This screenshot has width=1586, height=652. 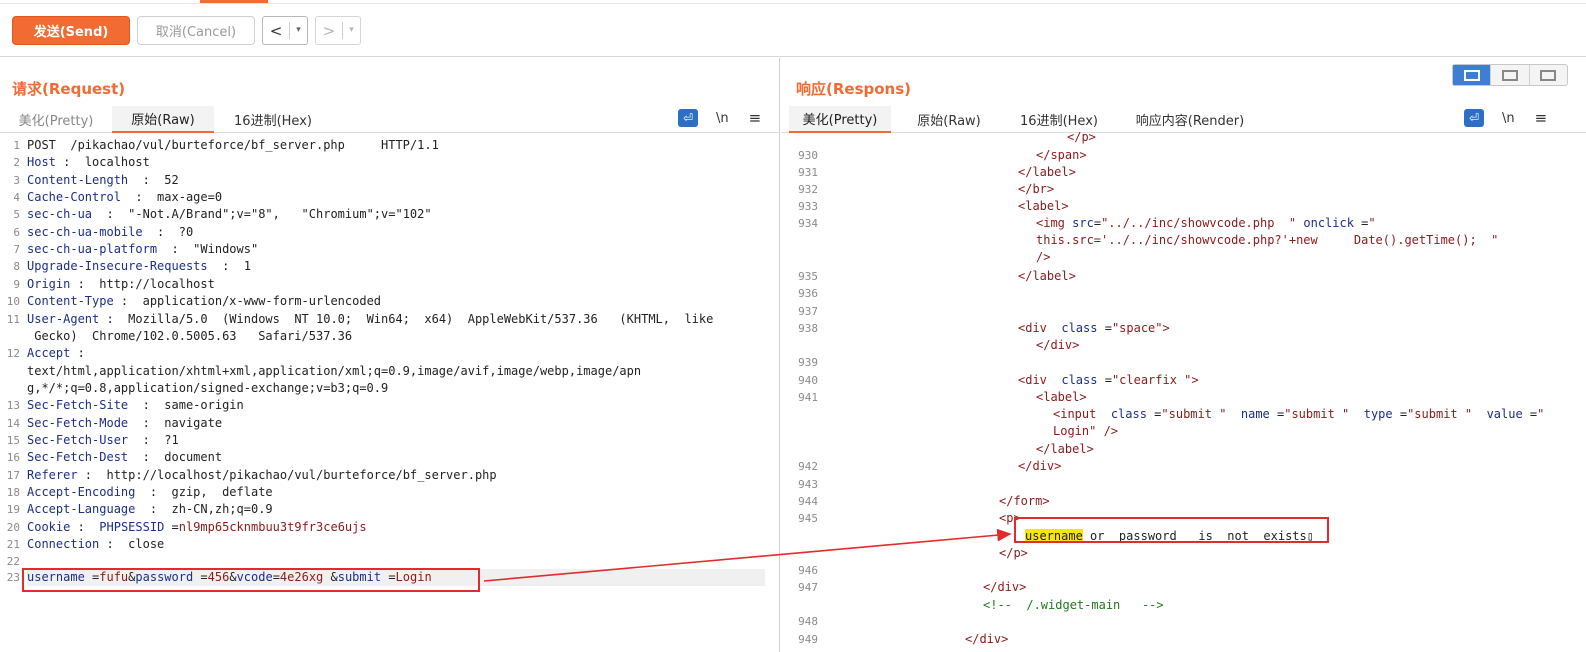 I want to click on header-value: document, so click(x=193, y=457).